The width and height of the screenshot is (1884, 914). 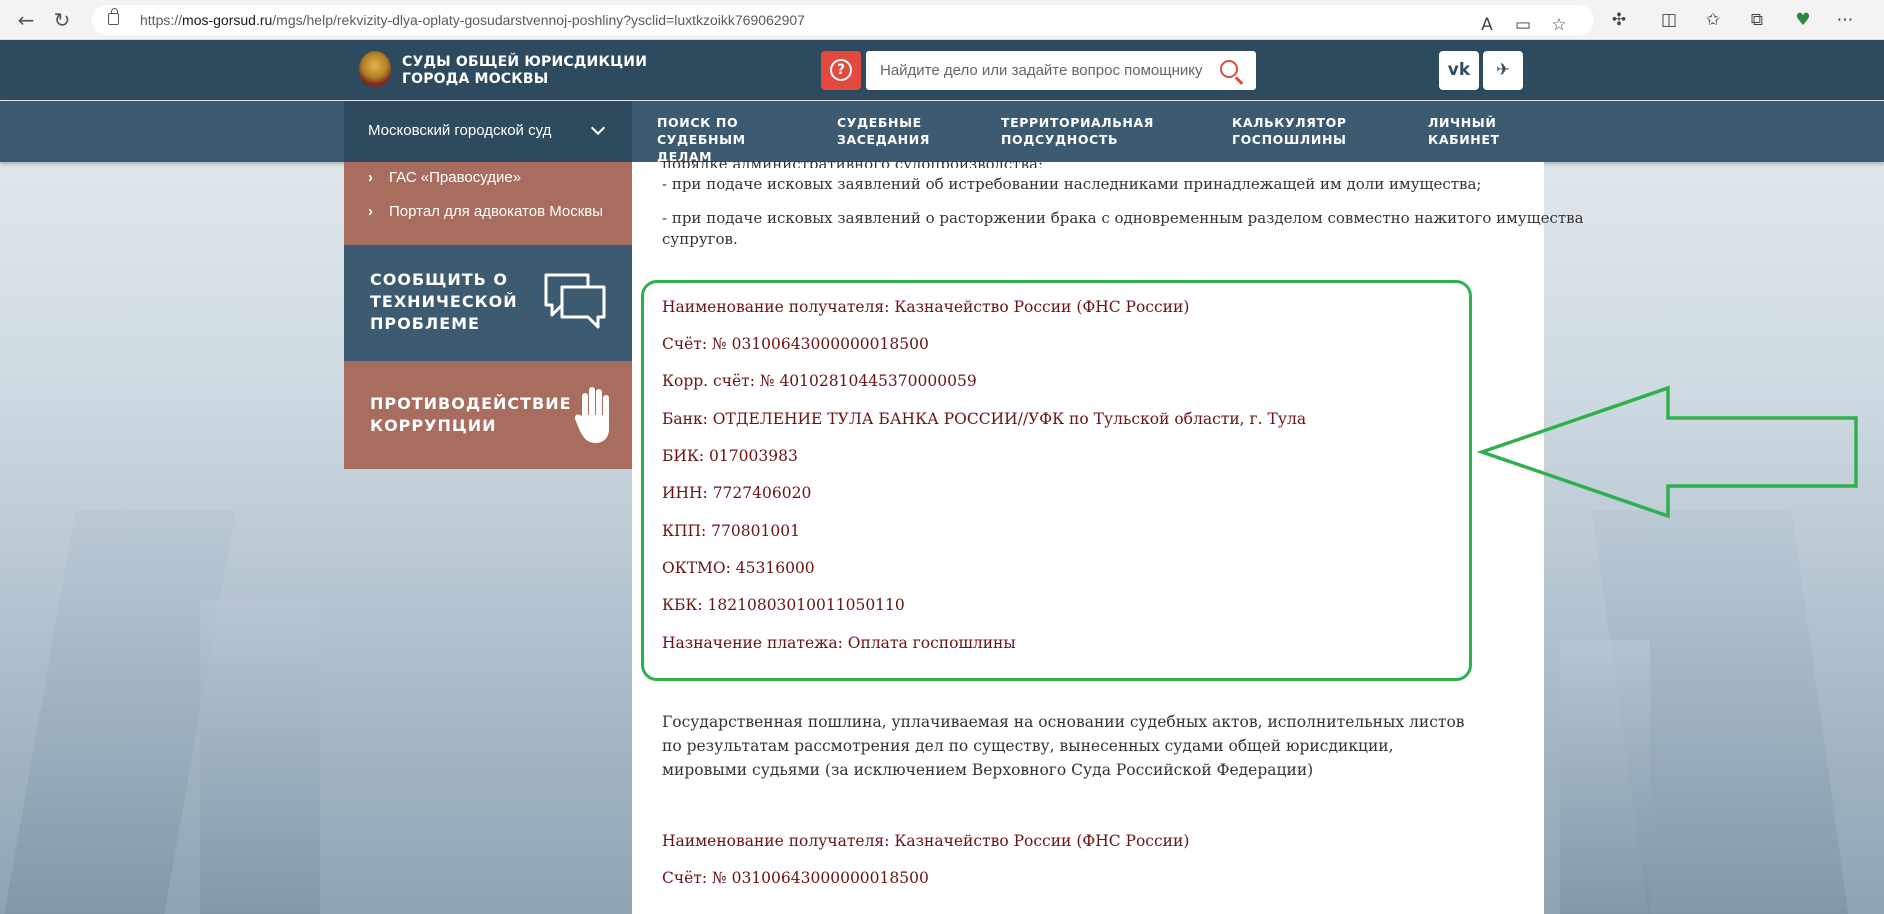 I want to click on immersive-reader-icon: ▭, so click(x=1523, y=25).